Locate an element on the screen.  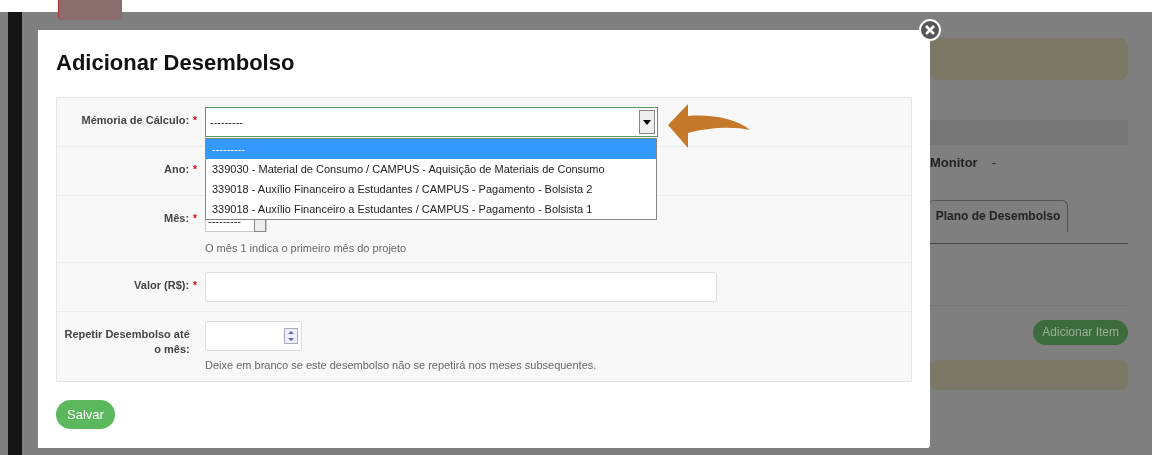
modal-title: Adicionar Desembolso is located at coordinates (176, 63).